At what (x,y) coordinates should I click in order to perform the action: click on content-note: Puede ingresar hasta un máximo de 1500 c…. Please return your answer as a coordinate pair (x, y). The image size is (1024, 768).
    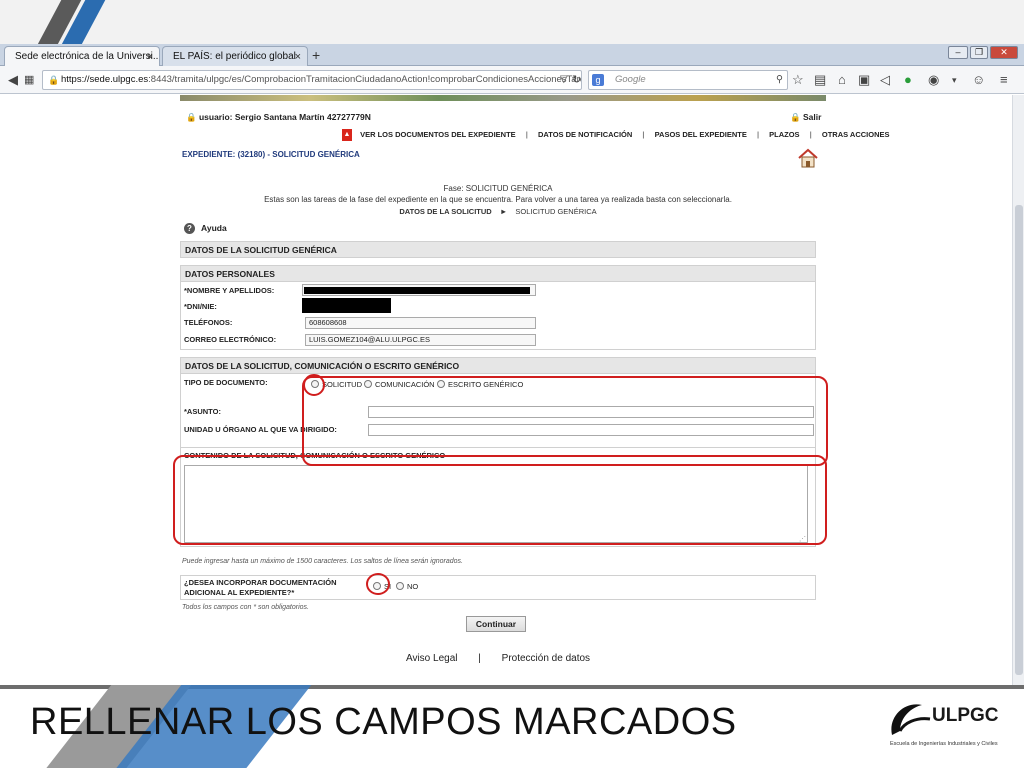
    Looking at the image, I should click on (322, 561).